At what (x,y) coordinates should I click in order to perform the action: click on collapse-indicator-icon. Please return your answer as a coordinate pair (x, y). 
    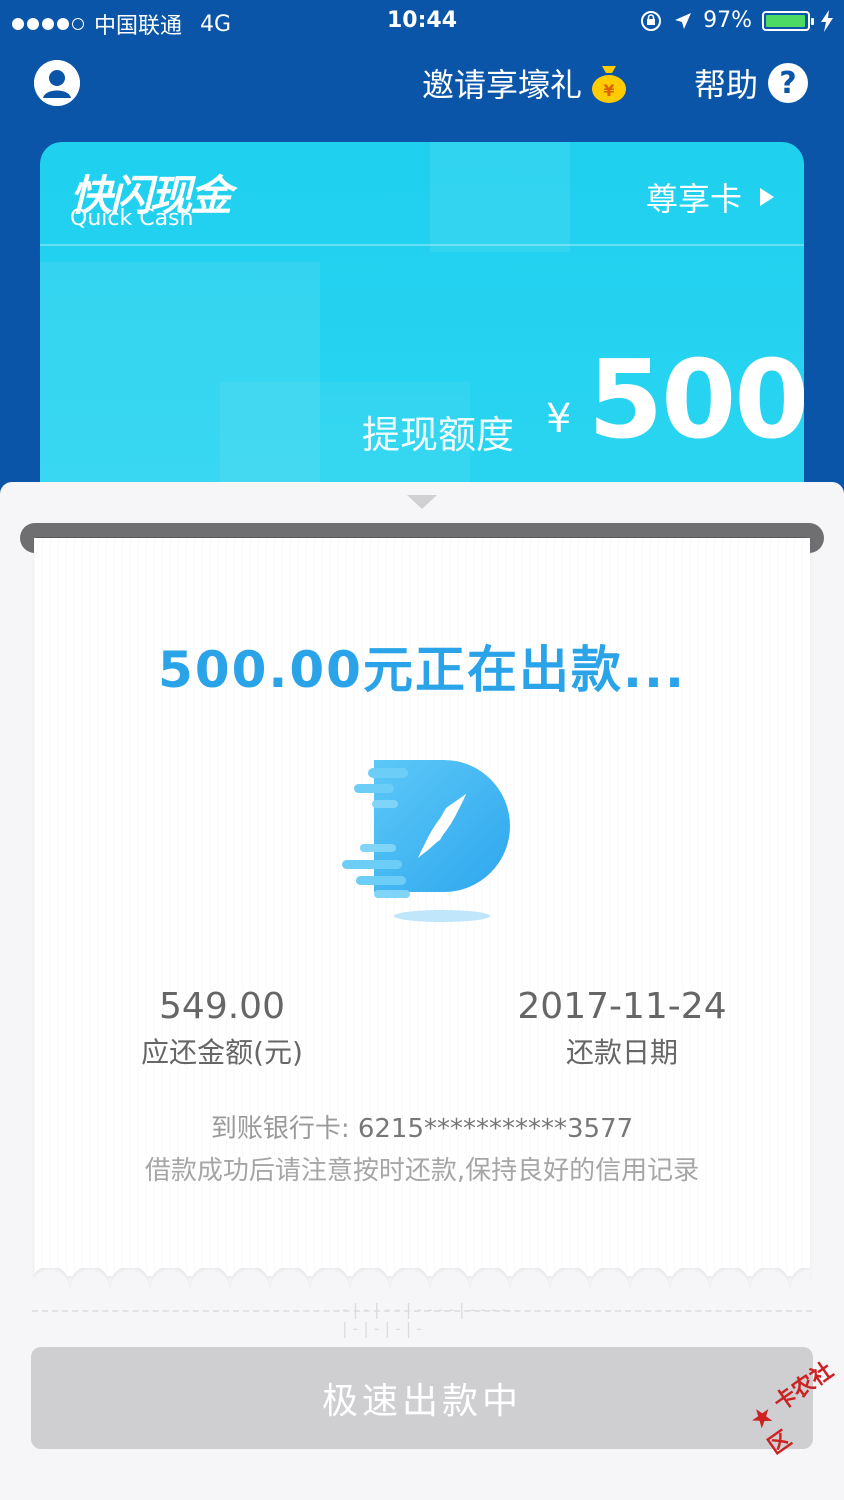
    Looking at the image, I should click on (422, 502).